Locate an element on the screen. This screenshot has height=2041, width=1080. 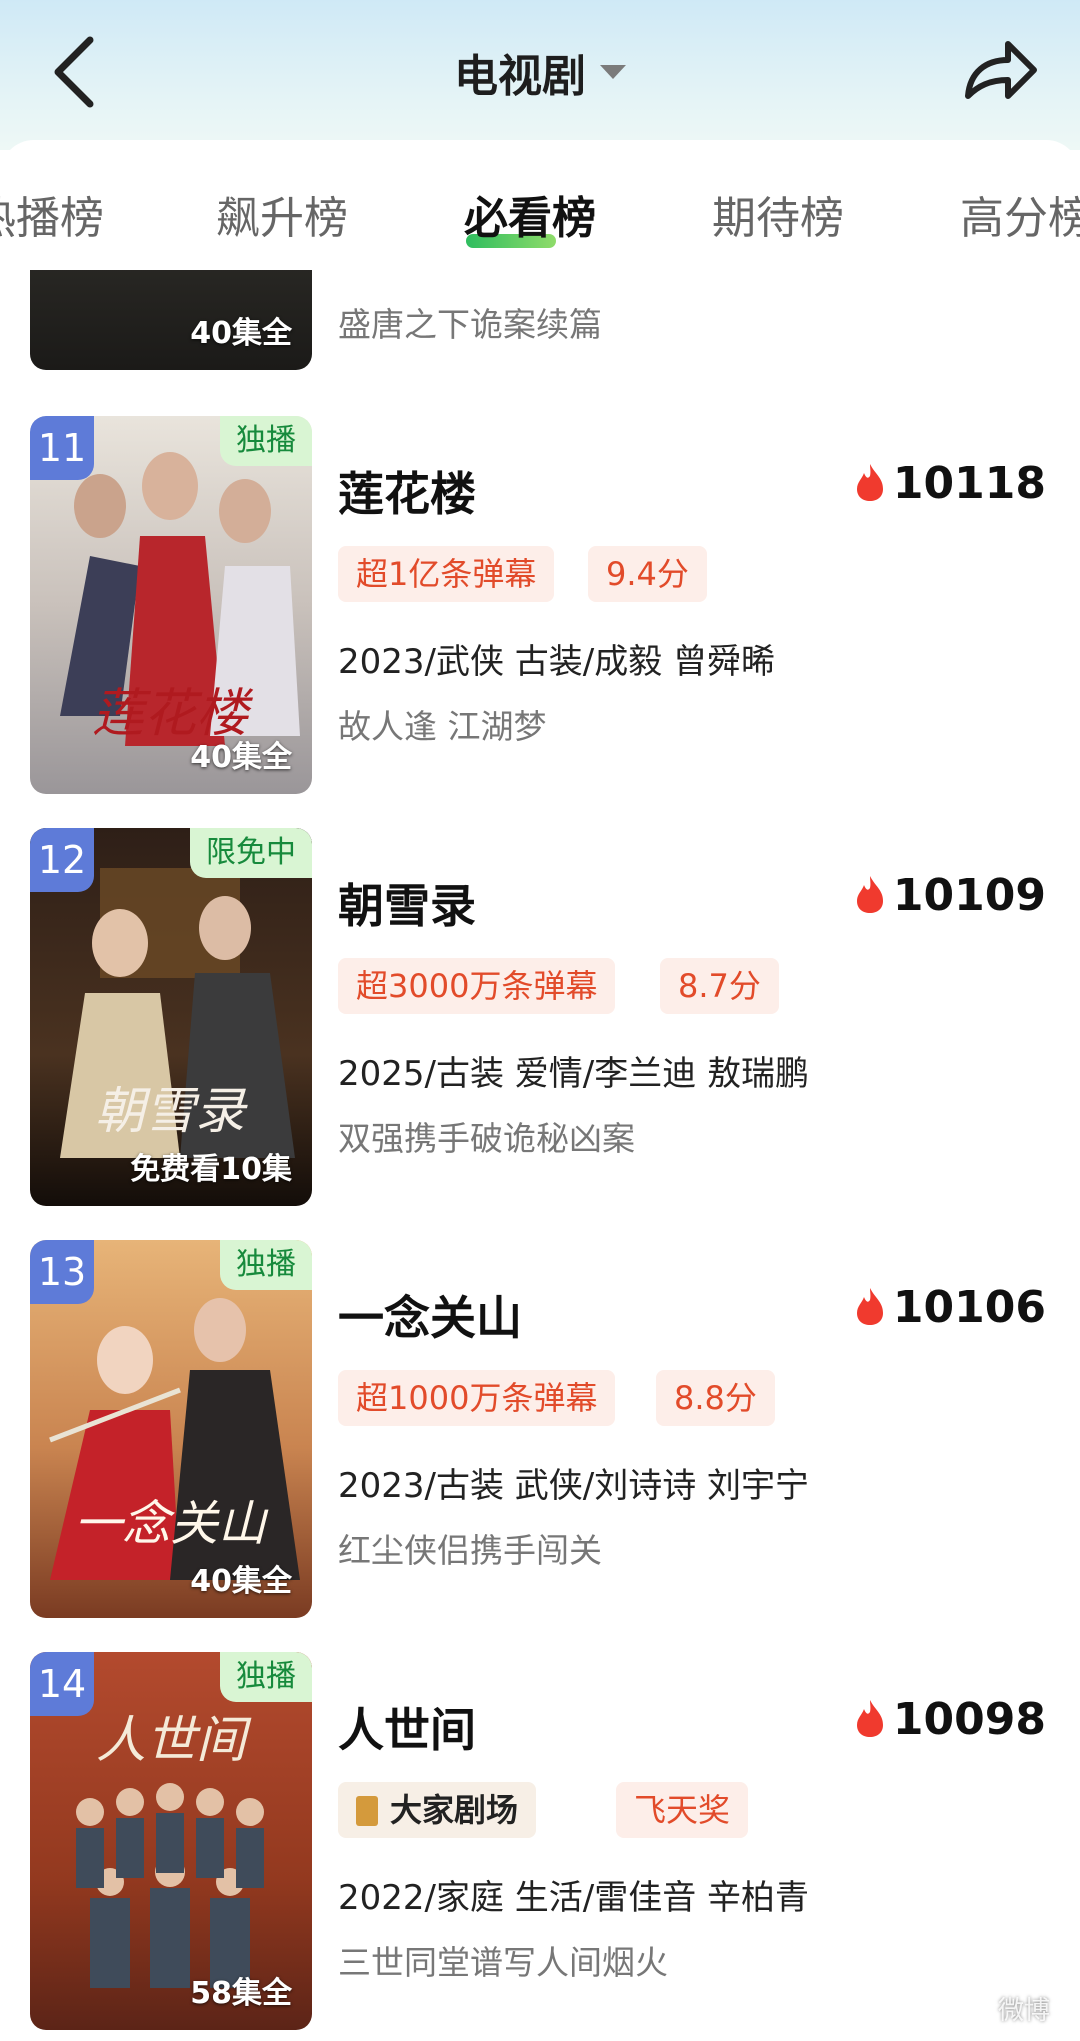
theater-badge: 大家剧场 is located at coordinates (437, 1810).